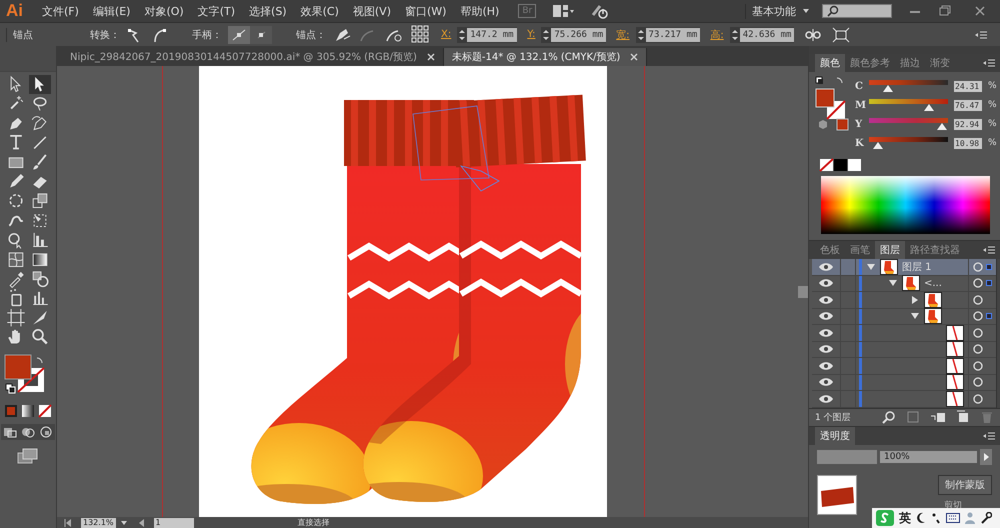 The image size is (1000, 528). I want to click on opacity-field: 100%, so click(928, 456).